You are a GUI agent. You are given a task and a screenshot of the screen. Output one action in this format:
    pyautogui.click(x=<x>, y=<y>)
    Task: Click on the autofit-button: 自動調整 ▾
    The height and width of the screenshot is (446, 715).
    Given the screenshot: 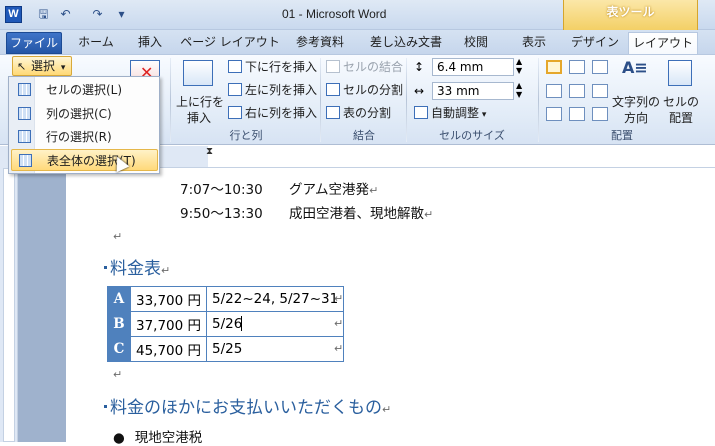 What is the action you would take?
    pyautogui.click(x=450, y=114)
    